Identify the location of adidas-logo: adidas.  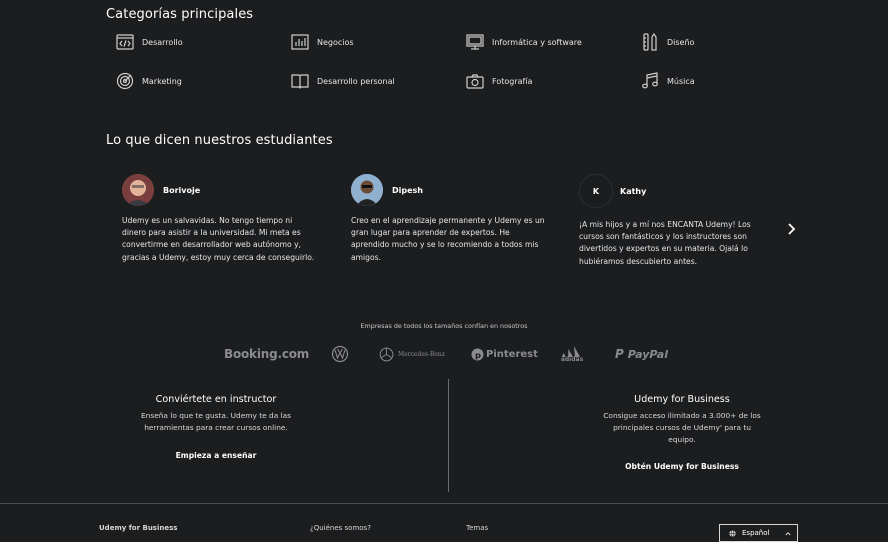
(572, 354).